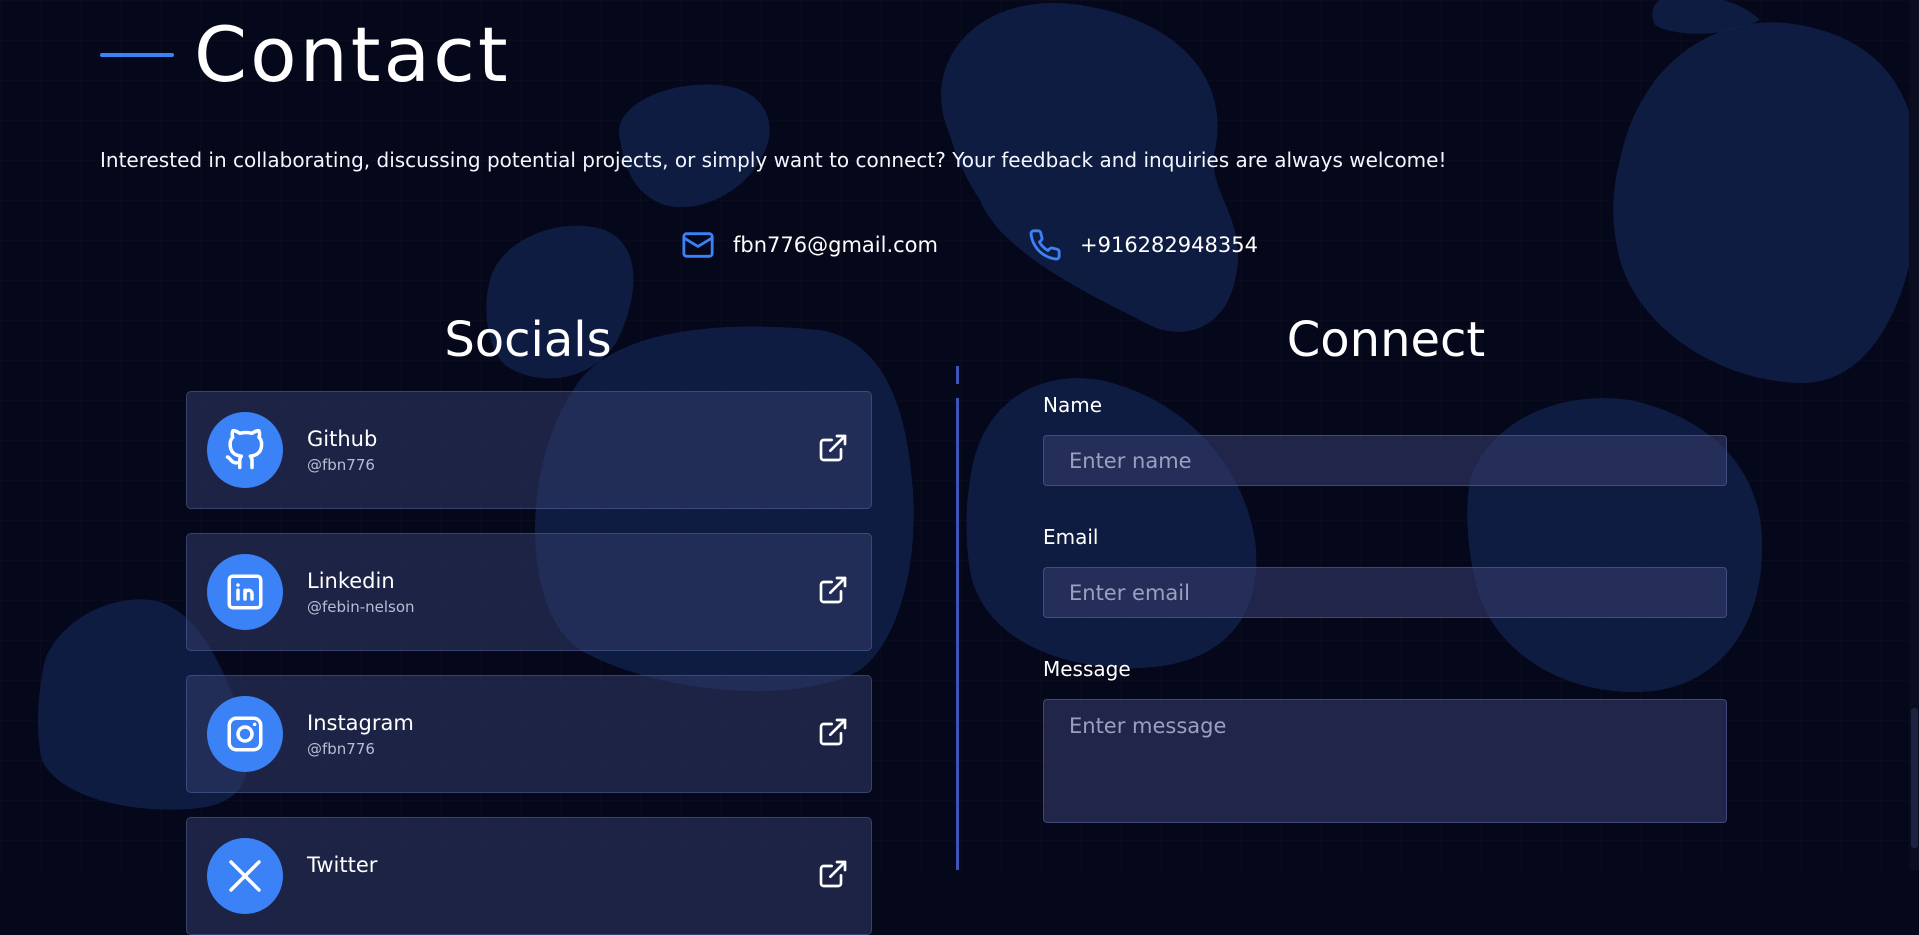 The height and width of the screenshot is (935, 1919). Describe the element at coordinates (1385, 761) in the screenshot. I see `message-textarea` at that location.